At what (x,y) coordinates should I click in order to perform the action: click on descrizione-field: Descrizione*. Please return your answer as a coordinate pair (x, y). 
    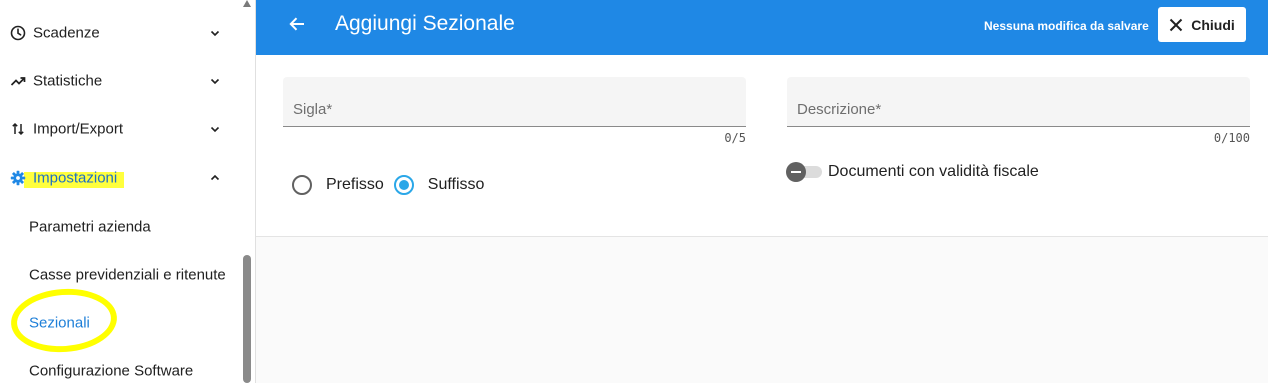
    Looking at the image, I should click on (1018, 102).